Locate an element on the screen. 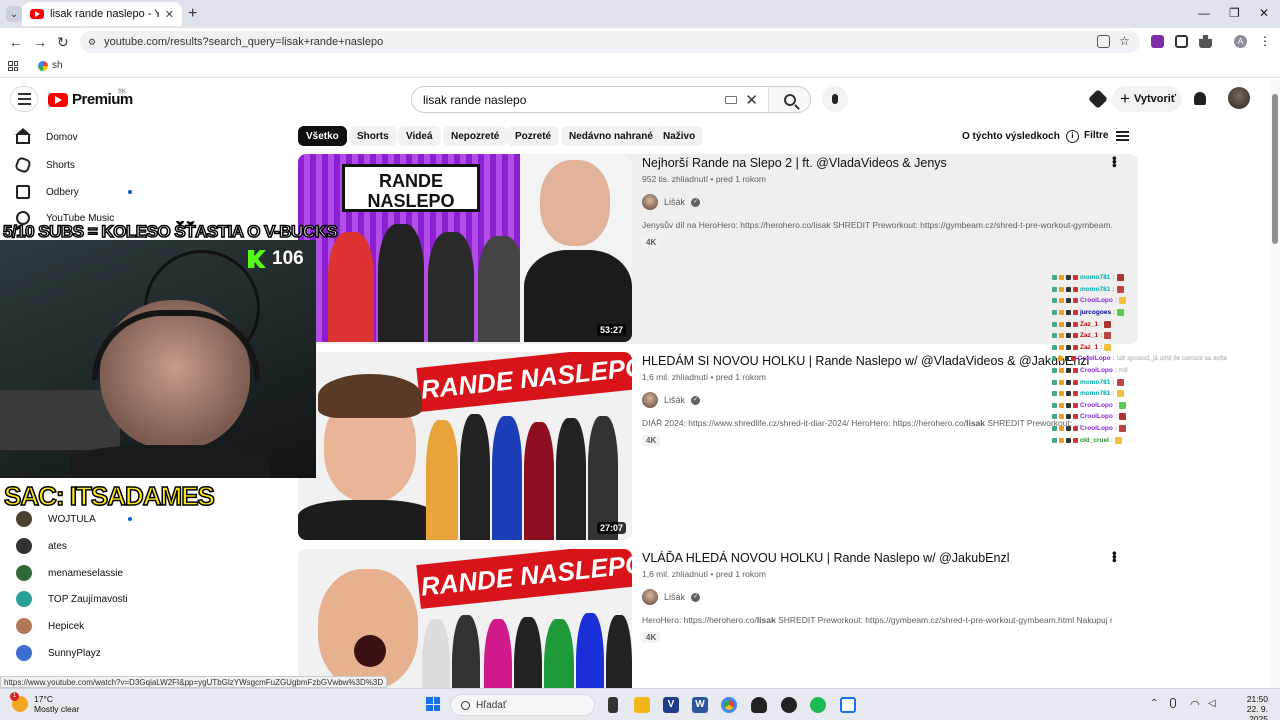  app-v-icon: V is located at coordinates (671, 705).